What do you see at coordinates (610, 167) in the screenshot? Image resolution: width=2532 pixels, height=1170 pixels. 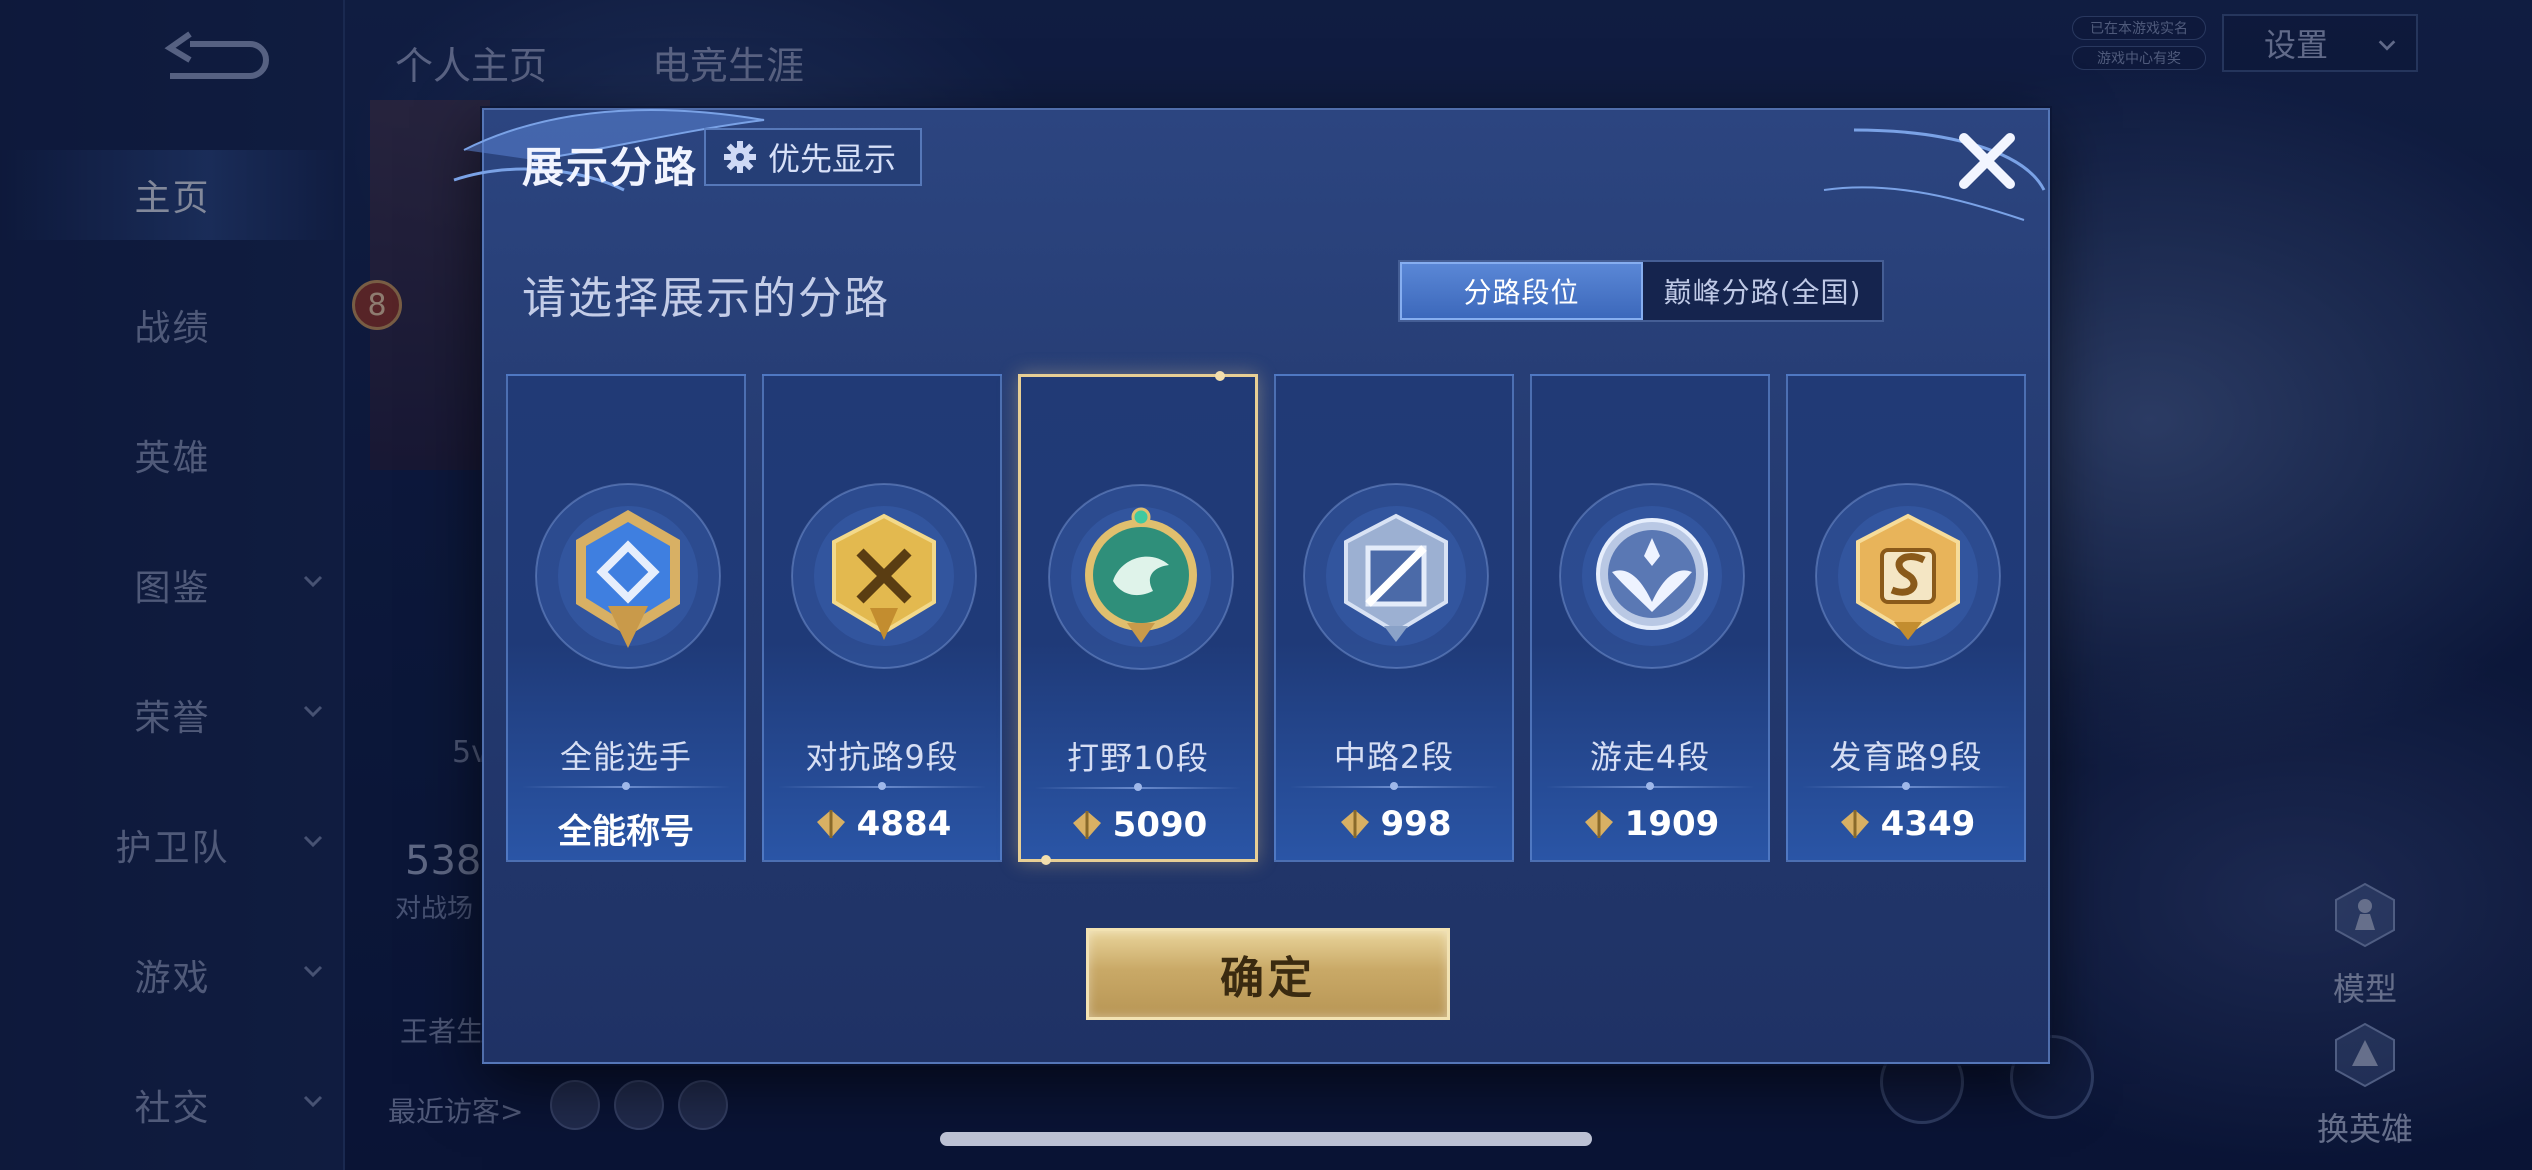 I see `dialog-title: 展示分路` at bounding box center [610, 167].